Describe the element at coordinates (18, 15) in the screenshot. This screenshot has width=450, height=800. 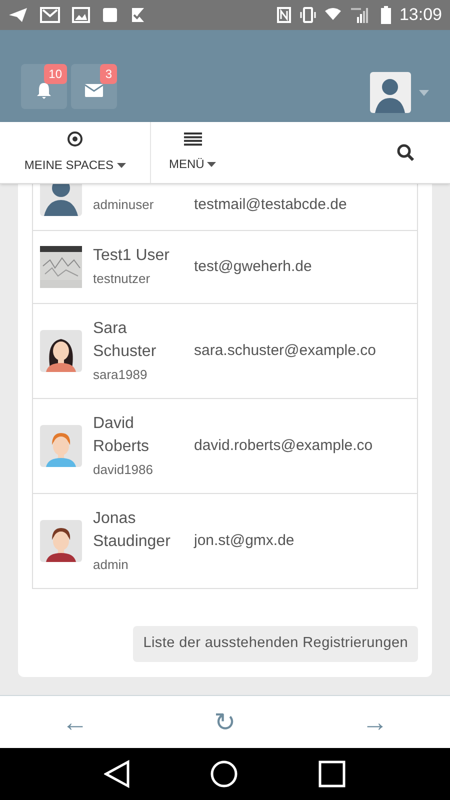
I see `send-icon` at that location.